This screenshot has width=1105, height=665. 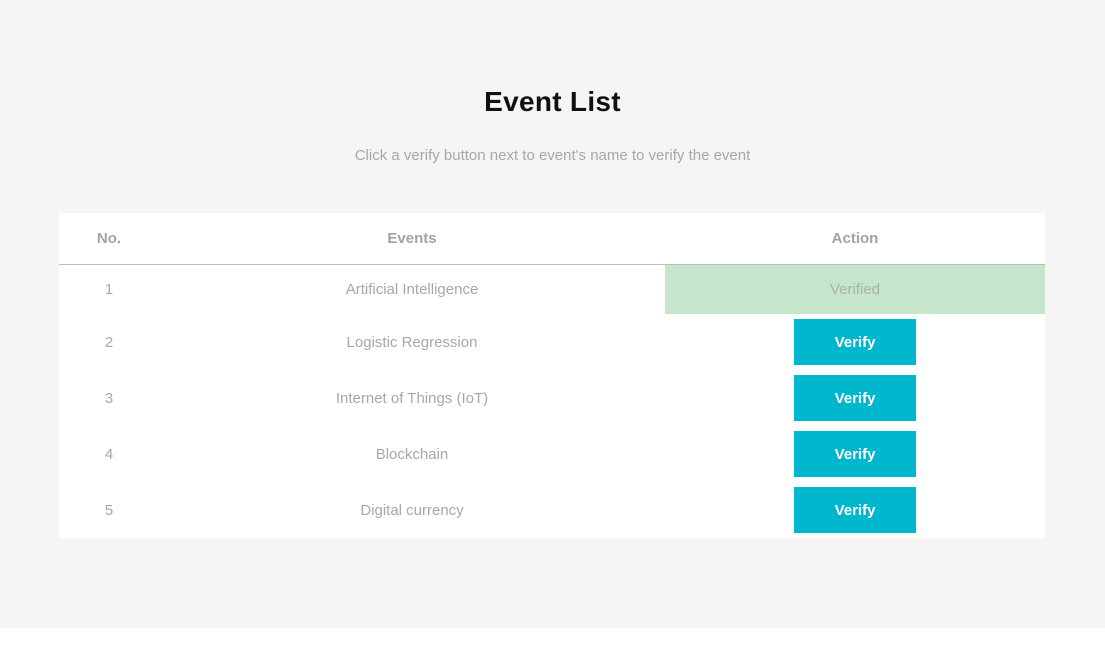 What do you see at coordinates (412, 510) in the screenshot?
I see `event-name: Digital currency` at bounding box center [412, 510].